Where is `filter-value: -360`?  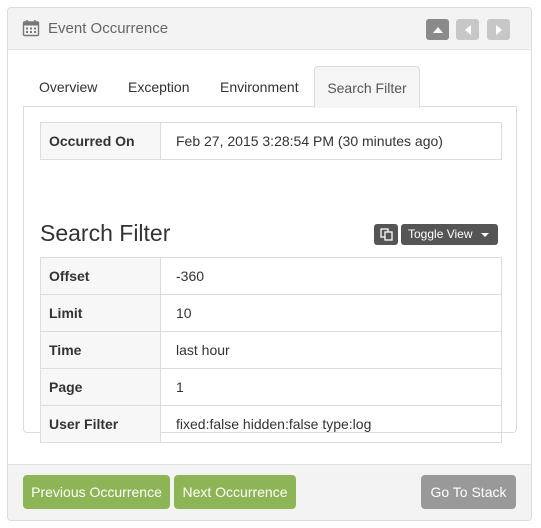
filter-value: -360 is located at coordinates (331, 276).